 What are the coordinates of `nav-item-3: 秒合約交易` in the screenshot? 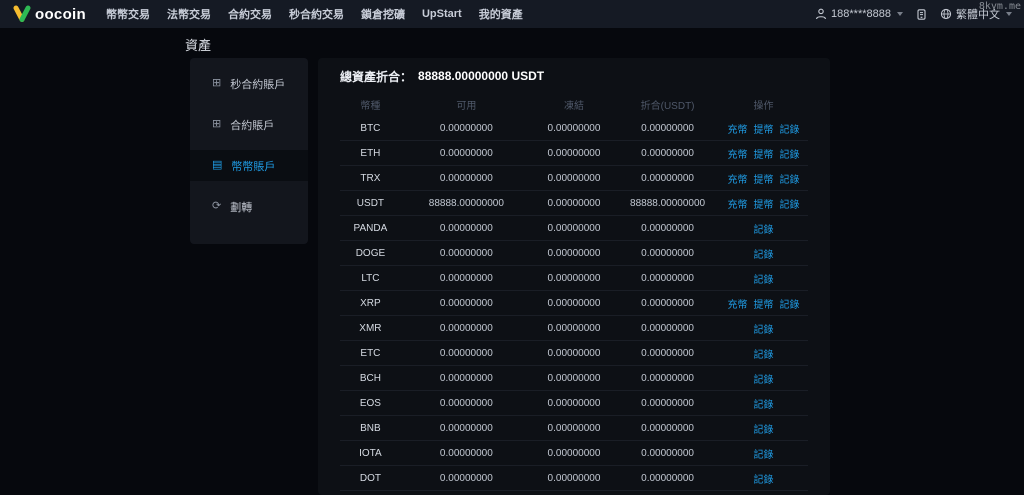 It's located at (316, 14).